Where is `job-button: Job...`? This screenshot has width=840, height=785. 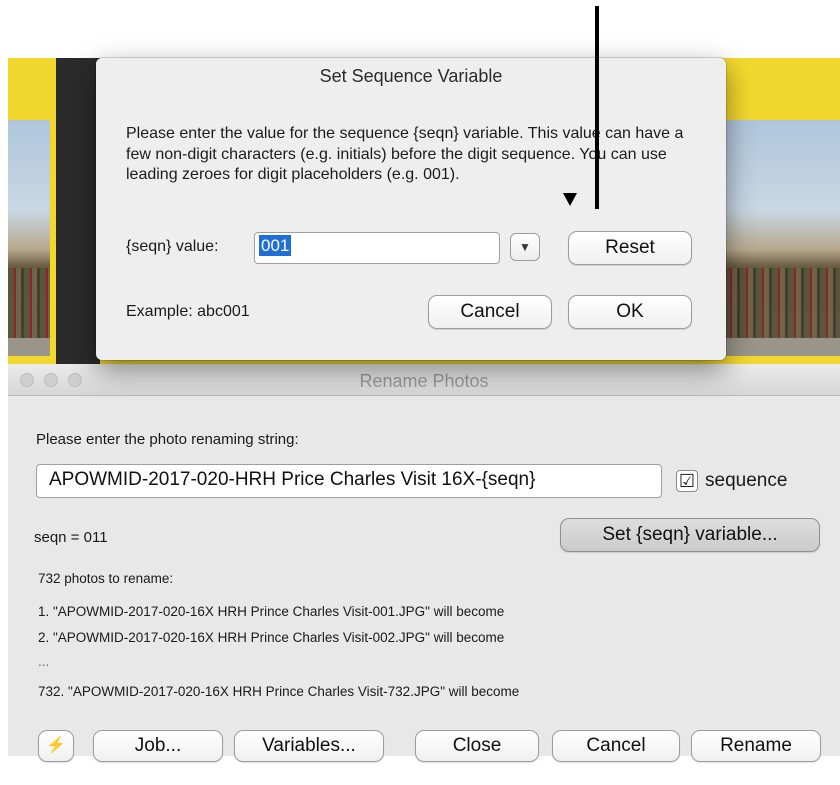
job-button: Job... is located at coordinates (158, 746).